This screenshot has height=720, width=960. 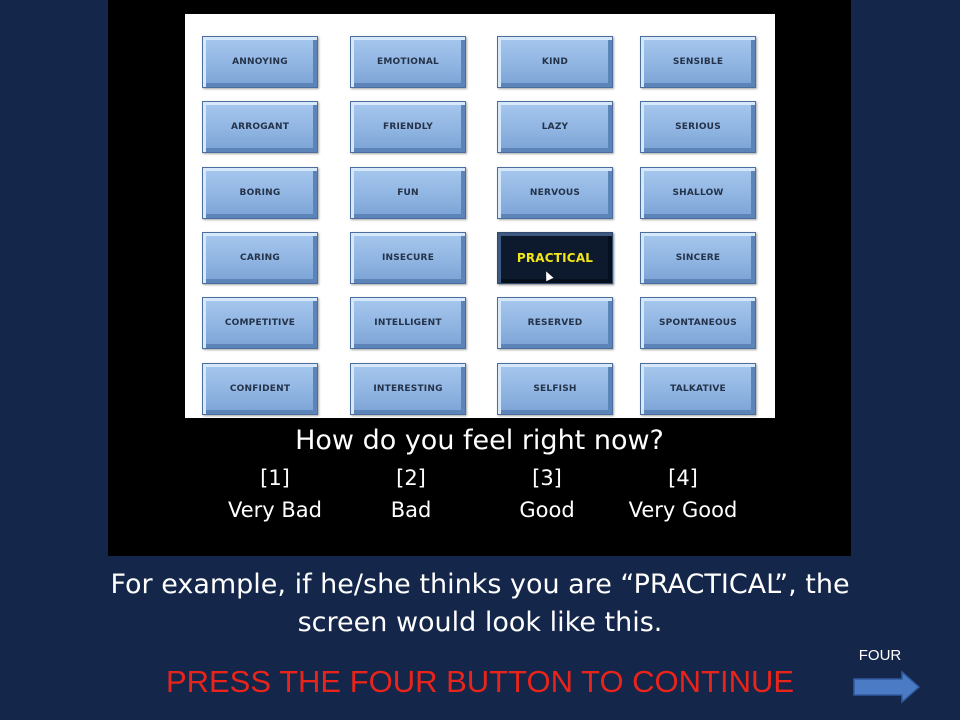 I want to click on option-4-key: [4], so click(x=683, y=478).